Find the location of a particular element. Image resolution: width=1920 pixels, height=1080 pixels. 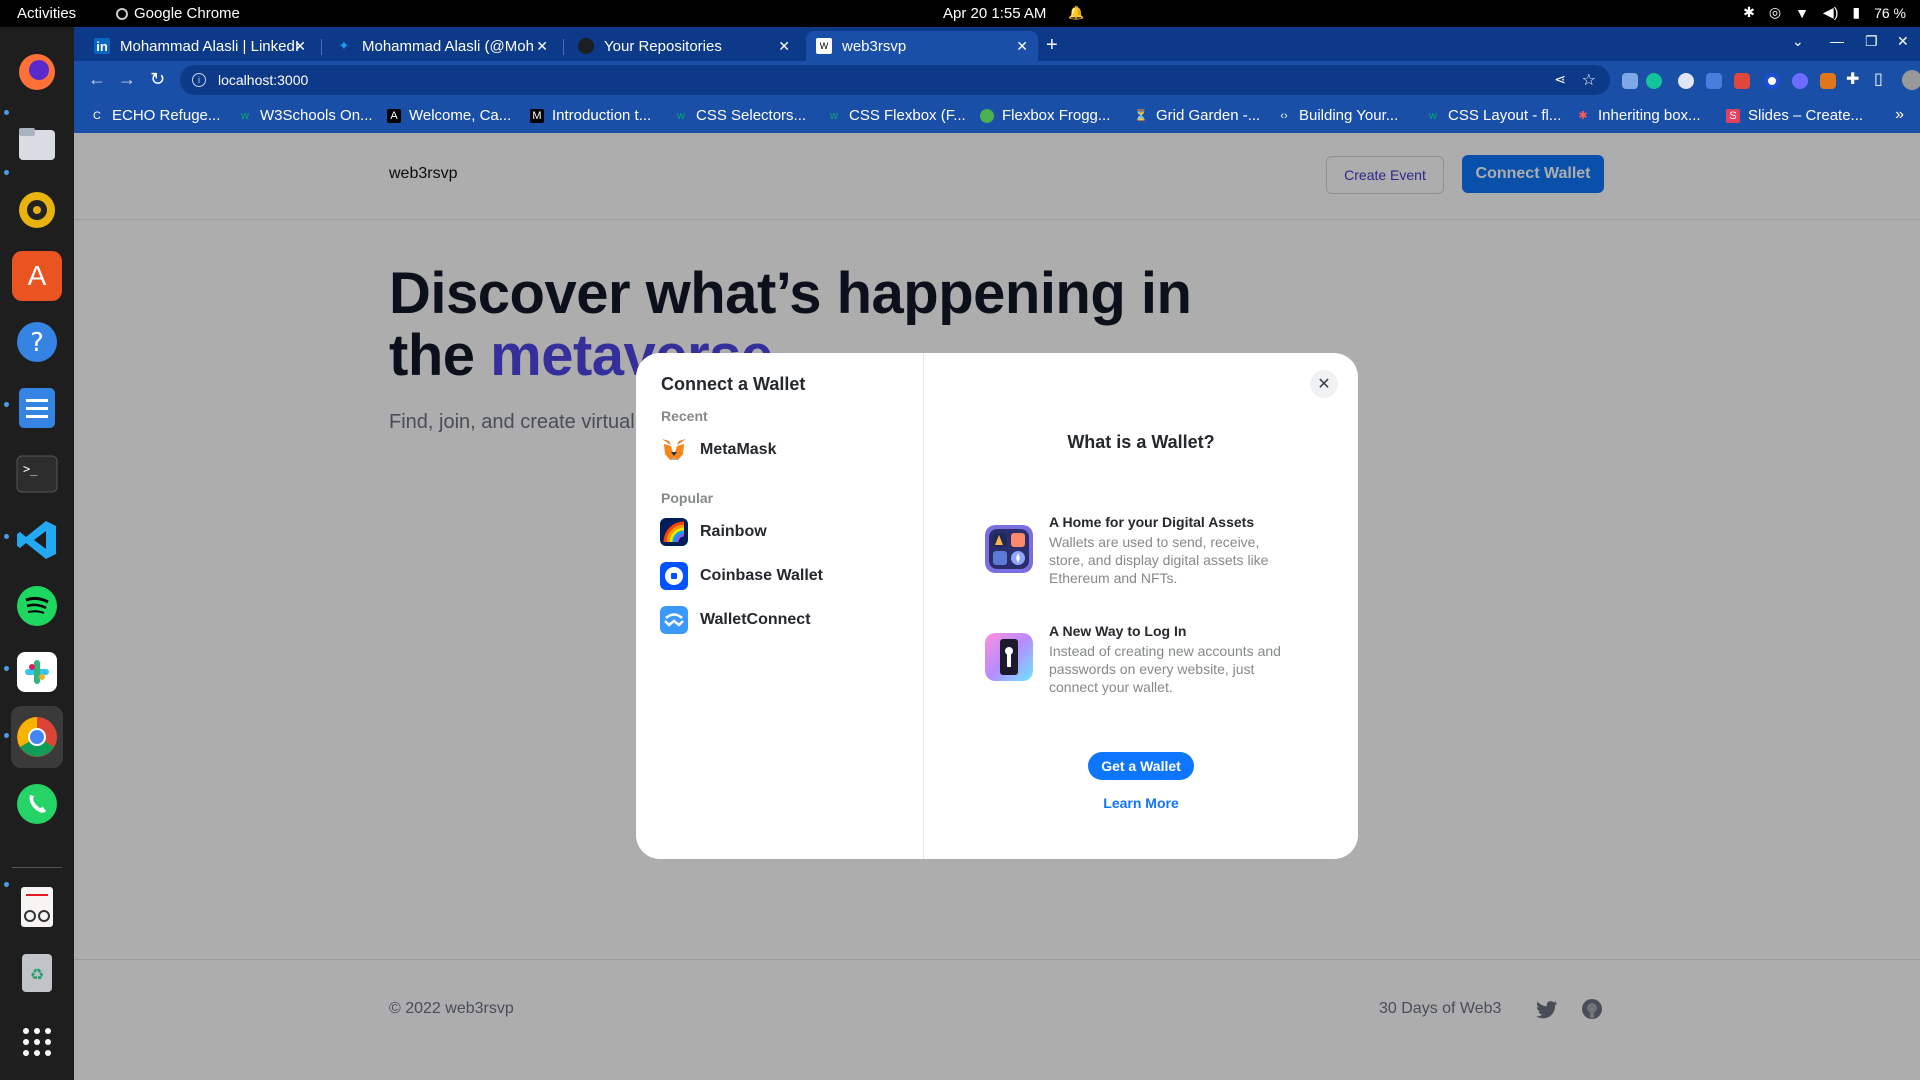

wallet-option-rainbow: Rainbow is located at coordinates (780, 532).